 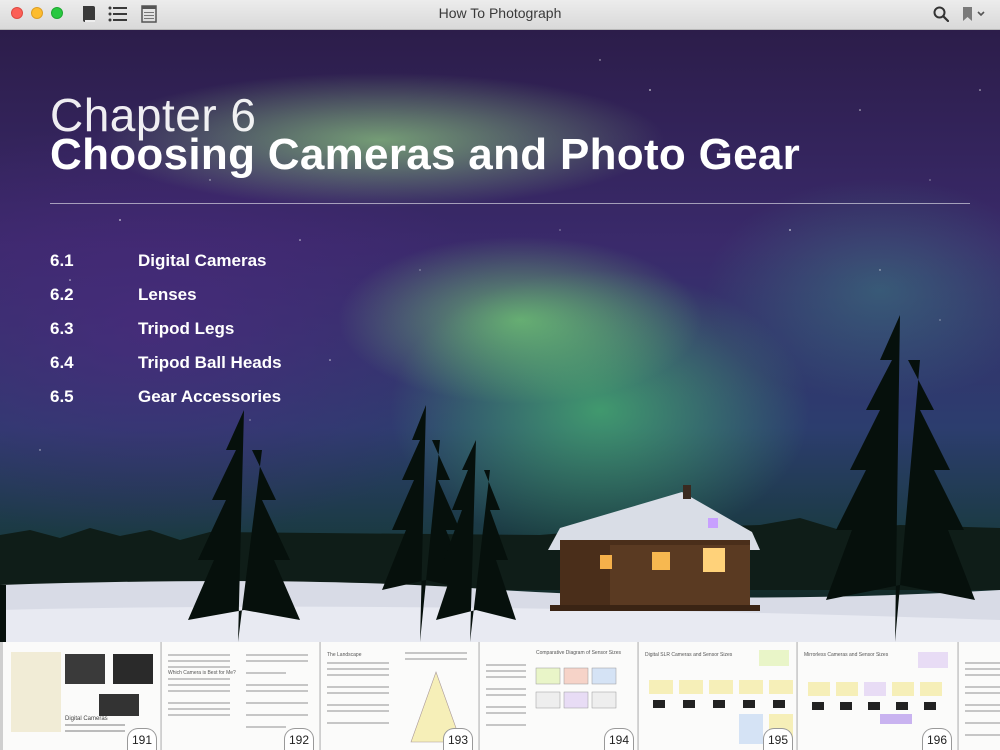 I want to click on section-number: 6.3, so click(x=62, y=328).